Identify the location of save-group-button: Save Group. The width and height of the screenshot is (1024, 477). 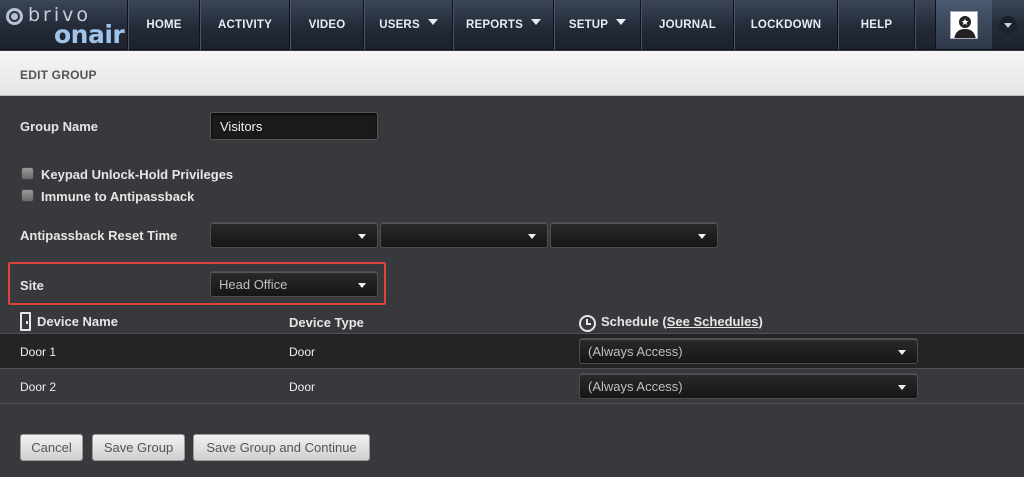
(138, 447).